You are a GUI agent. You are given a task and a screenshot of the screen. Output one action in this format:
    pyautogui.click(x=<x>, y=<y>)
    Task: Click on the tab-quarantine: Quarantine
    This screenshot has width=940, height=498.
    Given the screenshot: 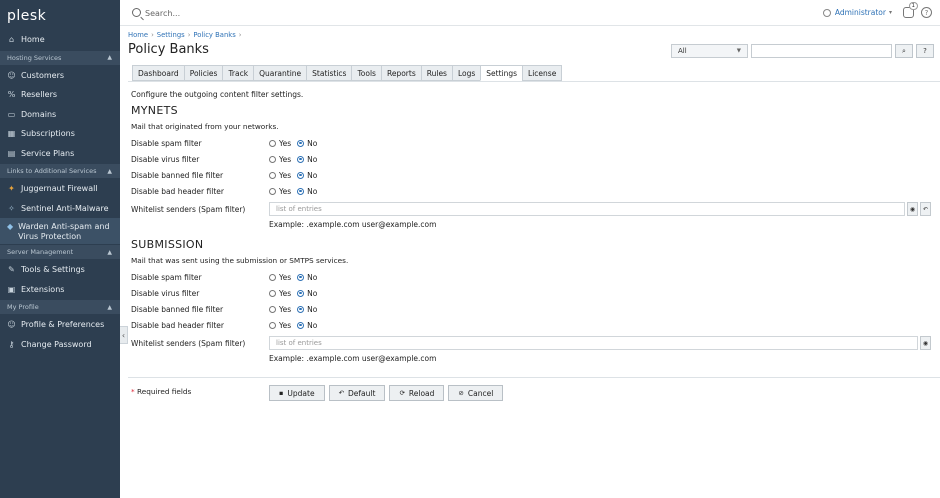 What is the action you would take?
    pyautogui.click(x=280, y=73)
    